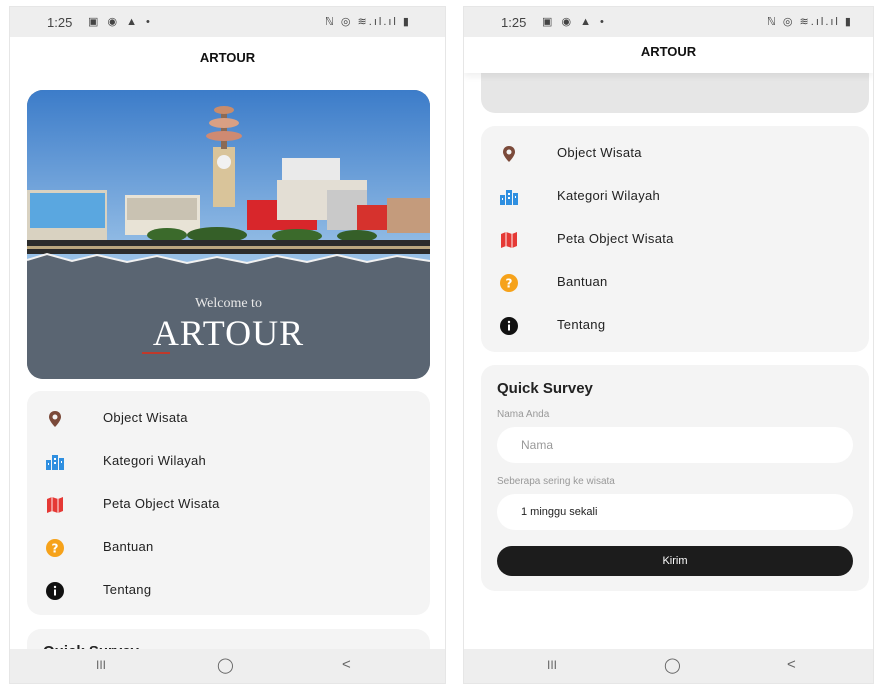 The width and height of the screenshot is (877, 686). What do you see at coordinates (675, 561) in the screenshot?
I see `submit-button: Kirim` at bounding box center [675, 561].